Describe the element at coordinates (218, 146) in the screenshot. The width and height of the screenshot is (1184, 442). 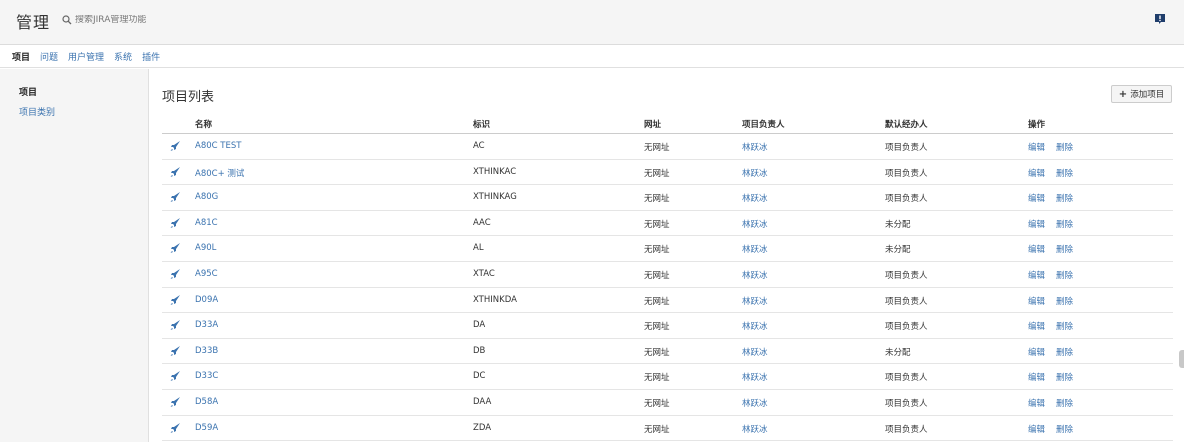
I see `project-name-link: A80C TEST` at that location.